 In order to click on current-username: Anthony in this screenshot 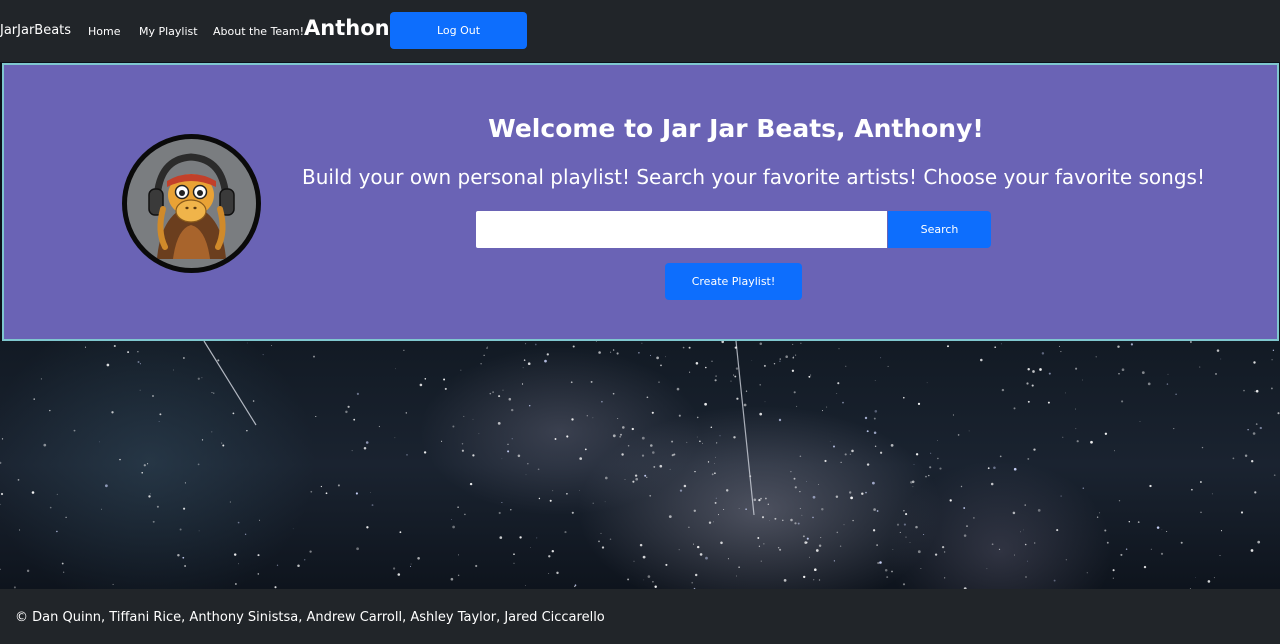, I will do `click(354, 28)`.